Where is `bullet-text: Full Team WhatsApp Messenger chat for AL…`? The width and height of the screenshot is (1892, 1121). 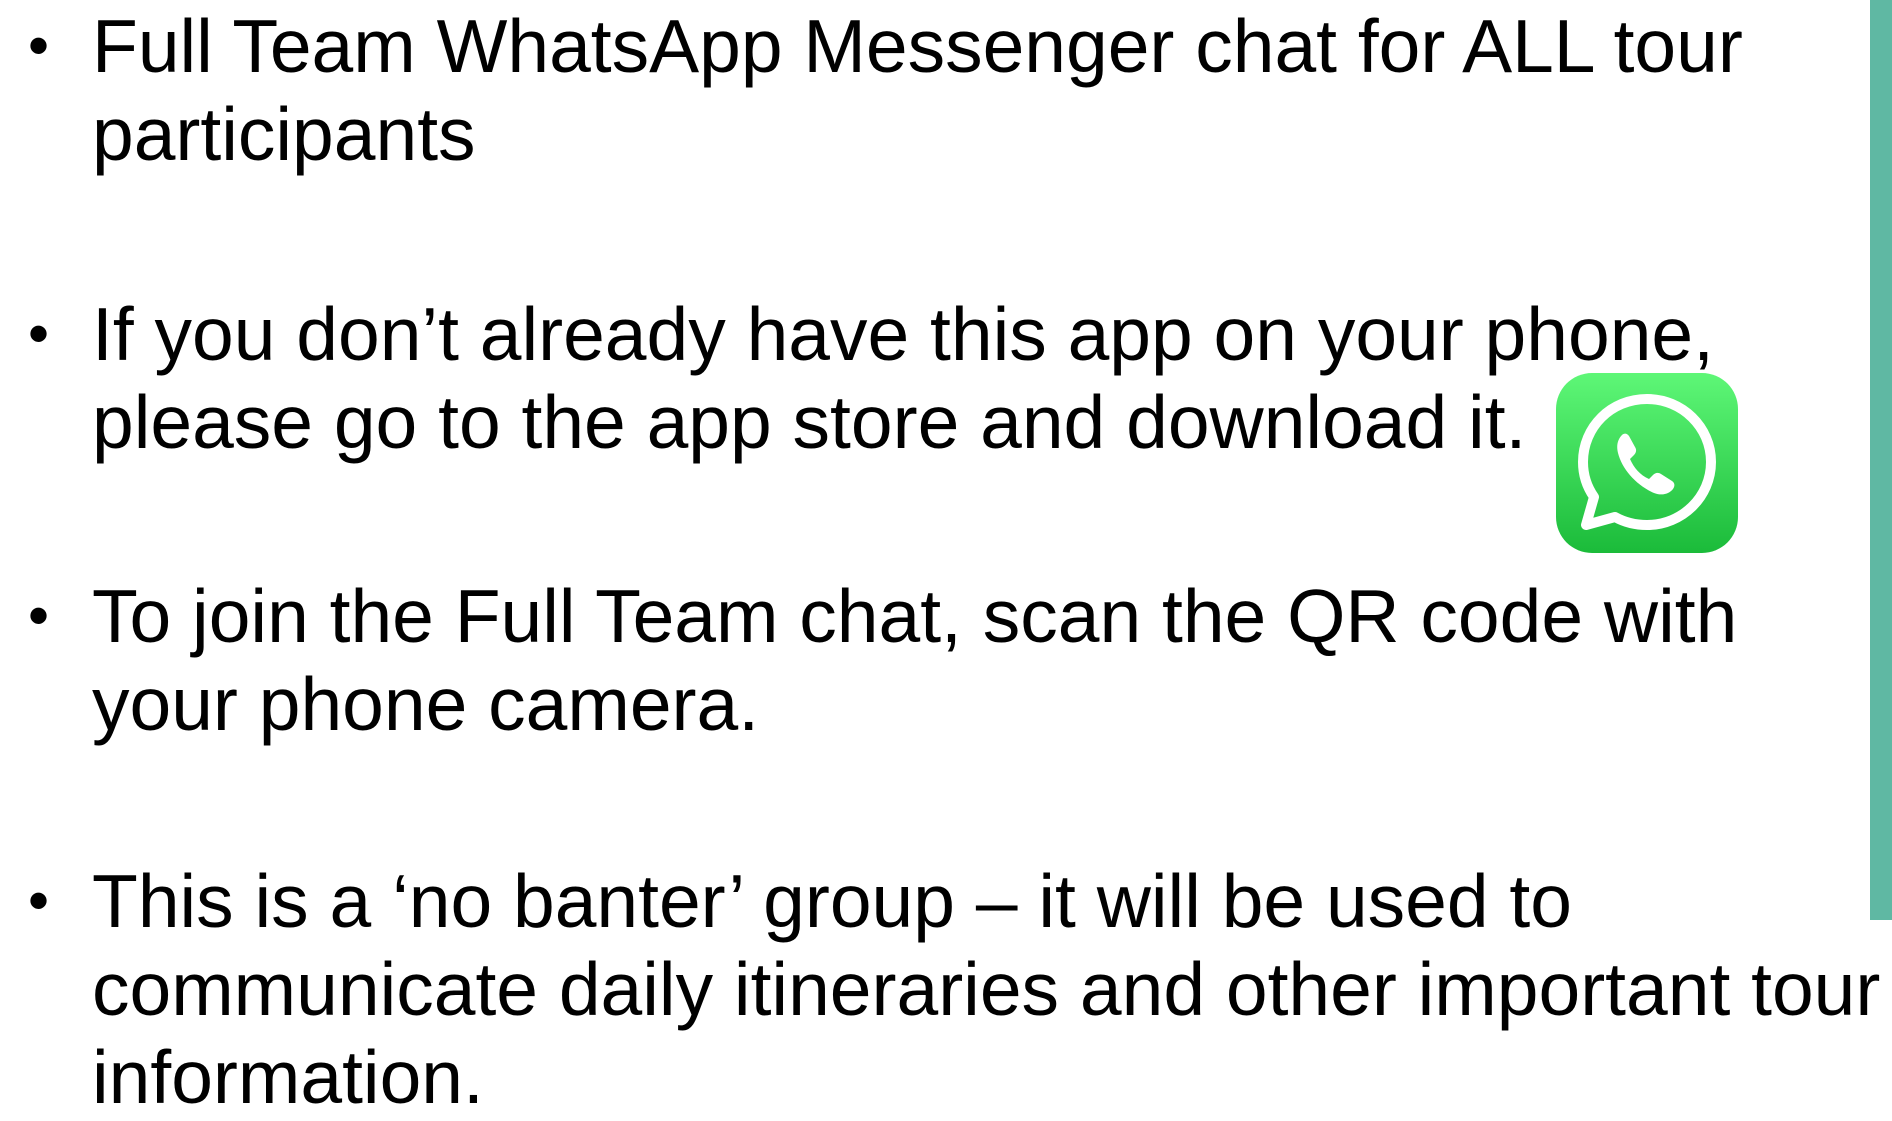 bullet-text: Full Team WhatsApp Messenger chat for AL… is located at coordinates (917, 90).